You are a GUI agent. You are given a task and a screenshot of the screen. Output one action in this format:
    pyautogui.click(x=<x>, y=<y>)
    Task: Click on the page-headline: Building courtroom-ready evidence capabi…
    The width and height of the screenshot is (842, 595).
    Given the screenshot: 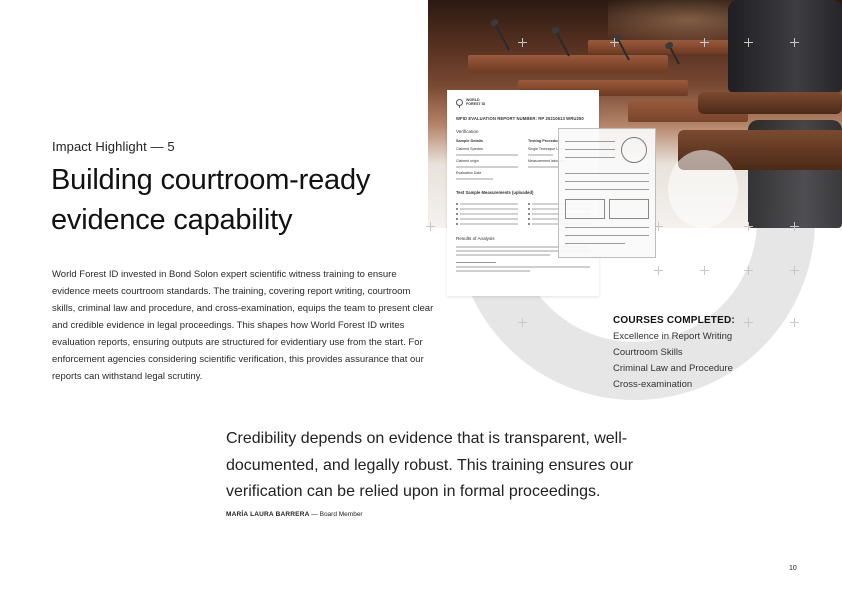 What is the action you would take?
    pyautogui.click(x=211, y=200)
    